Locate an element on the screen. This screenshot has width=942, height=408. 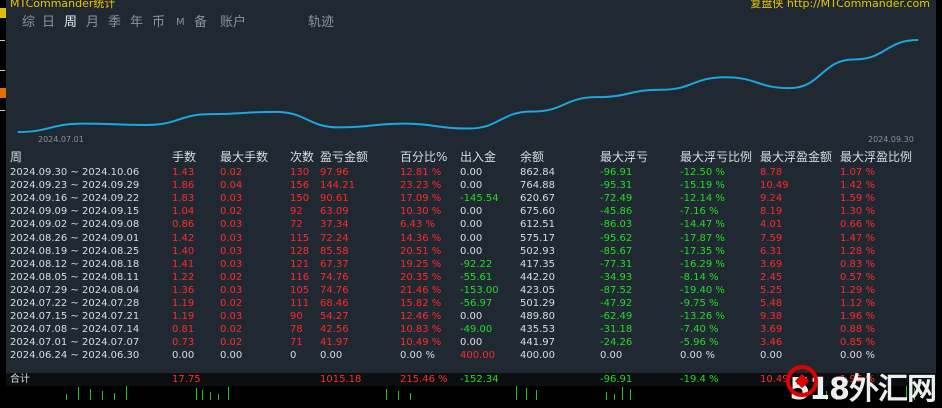
x-start-label: 2024.07.01 is located at coordinates (61, 139).